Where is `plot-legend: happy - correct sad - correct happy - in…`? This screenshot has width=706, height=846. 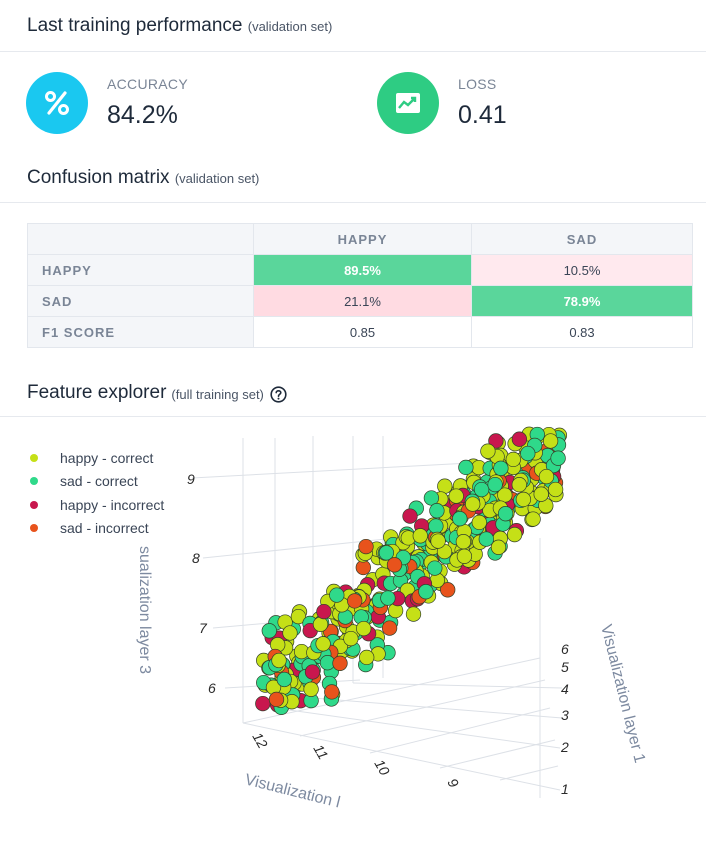
plot-legend: happy - correct sad - correct happy - in… is located at coordinates (97, 493).